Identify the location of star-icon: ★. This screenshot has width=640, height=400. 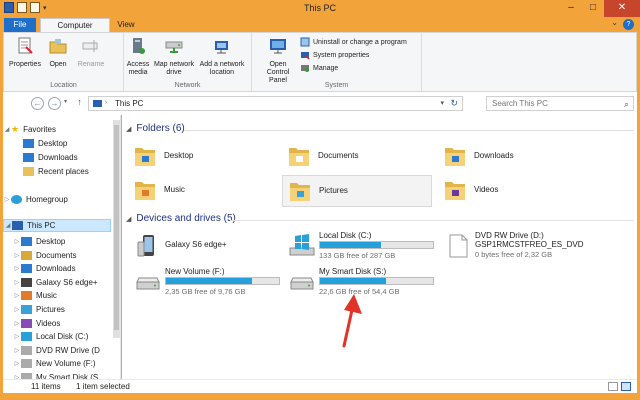
(15, 129).